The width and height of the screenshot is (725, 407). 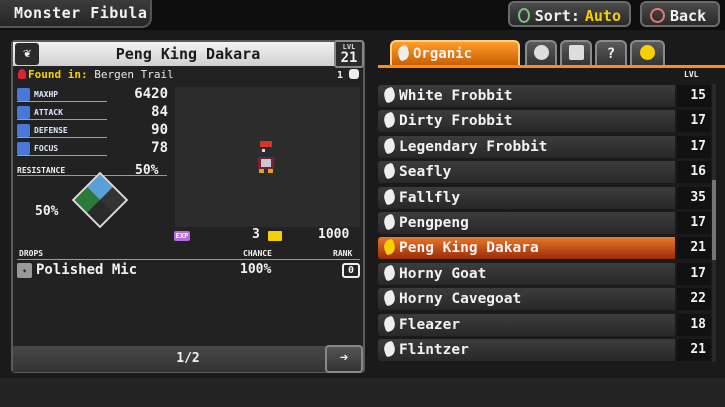 What do you see at coordinates (694, 324) in the screenshot?
I see `list-item-level: 18` at bounding box center [694, 324].